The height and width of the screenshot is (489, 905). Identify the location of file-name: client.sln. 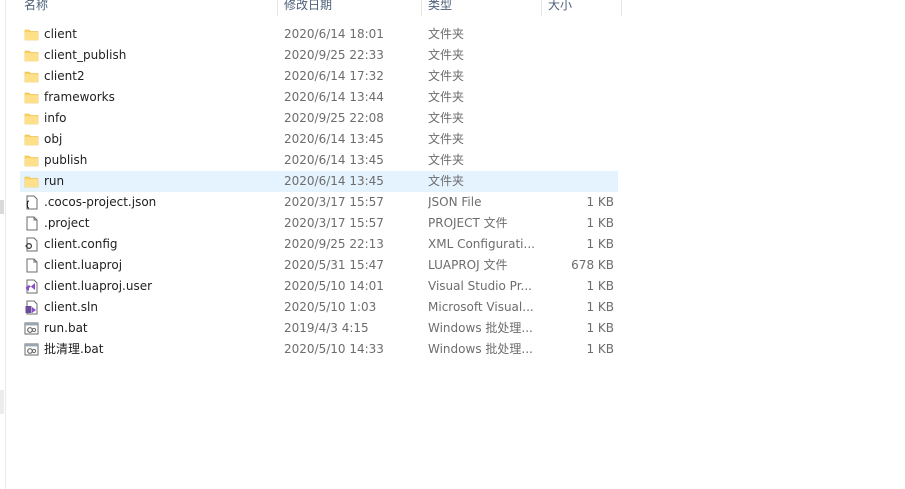
(71, 307).